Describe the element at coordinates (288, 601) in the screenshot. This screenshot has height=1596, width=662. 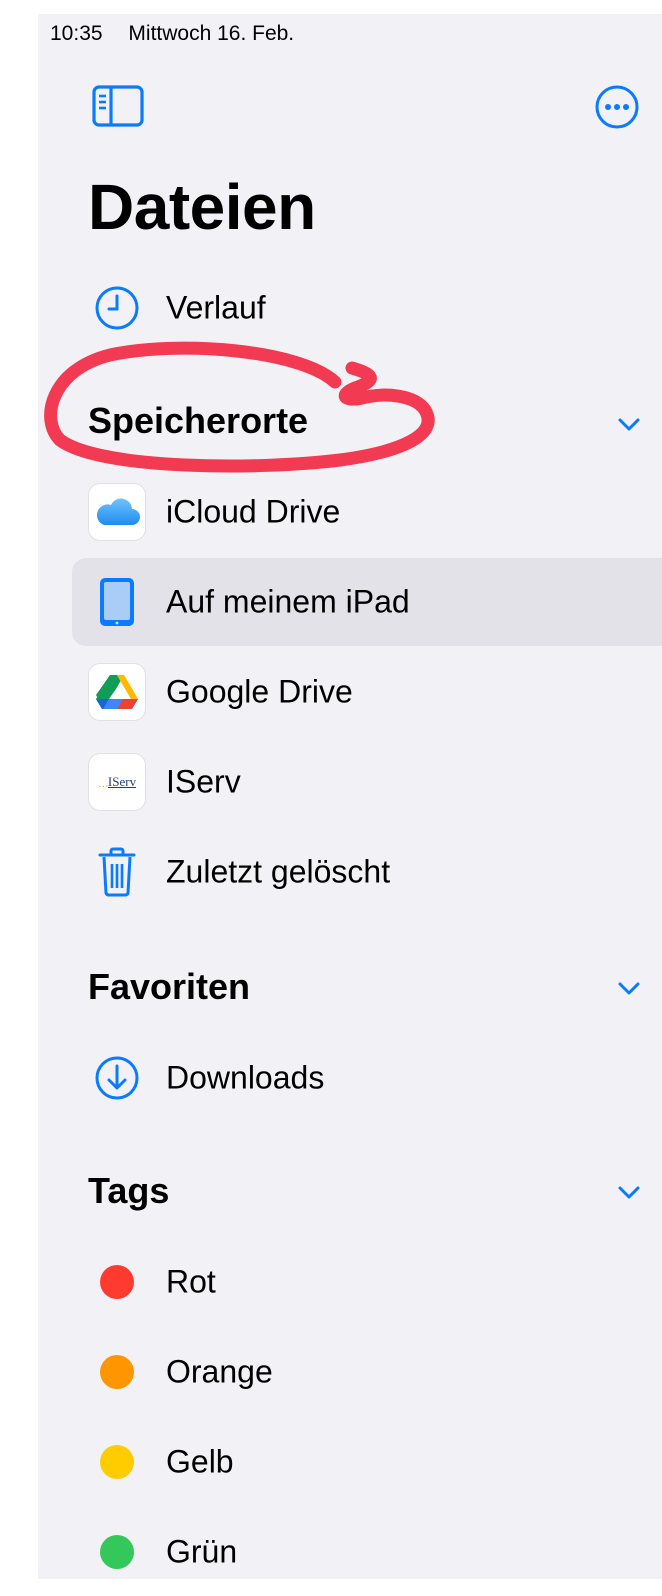
I see `sidebar-item-label: Auf meinem iPad` at that location.